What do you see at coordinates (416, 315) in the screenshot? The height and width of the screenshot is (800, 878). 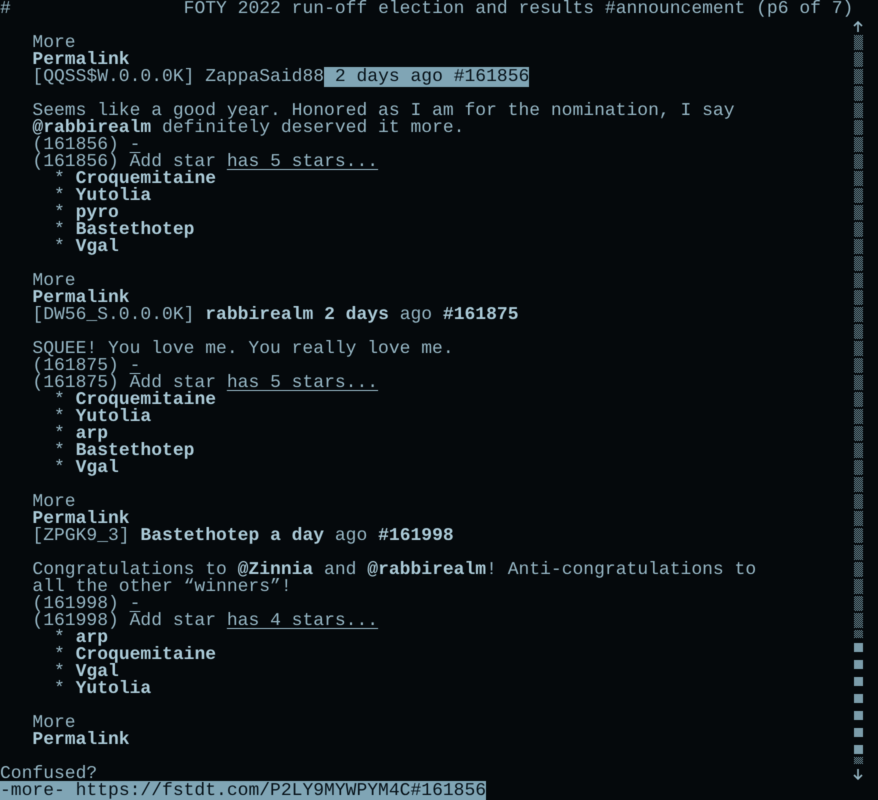 I see `timestamp-link: 2 days ago #161875` at bounding box center [416, 315].